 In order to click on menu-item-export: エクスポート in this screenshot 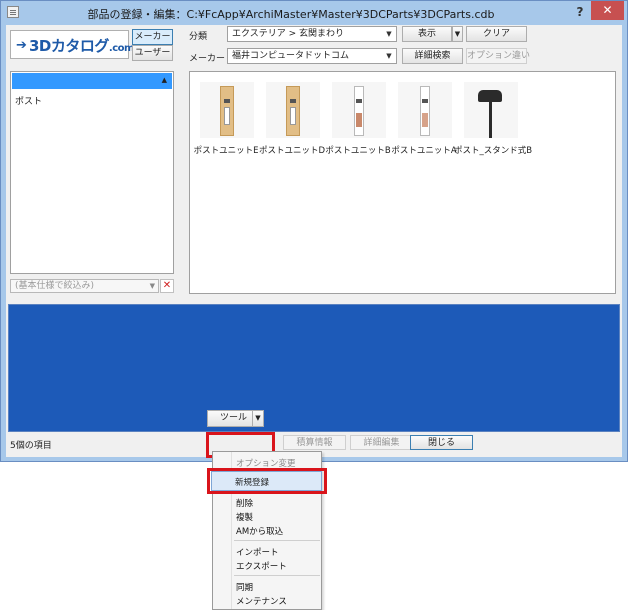, I will do `click(261, 566)`.